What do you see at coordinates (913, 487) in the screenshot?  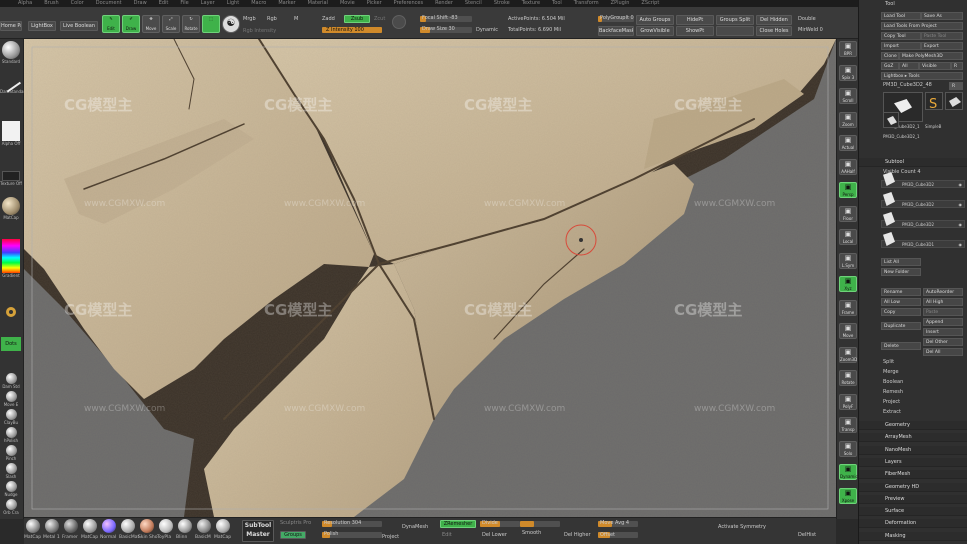 I see `palette-section-geometry-hd: Geometry HD` at bounding box center [913, 487].